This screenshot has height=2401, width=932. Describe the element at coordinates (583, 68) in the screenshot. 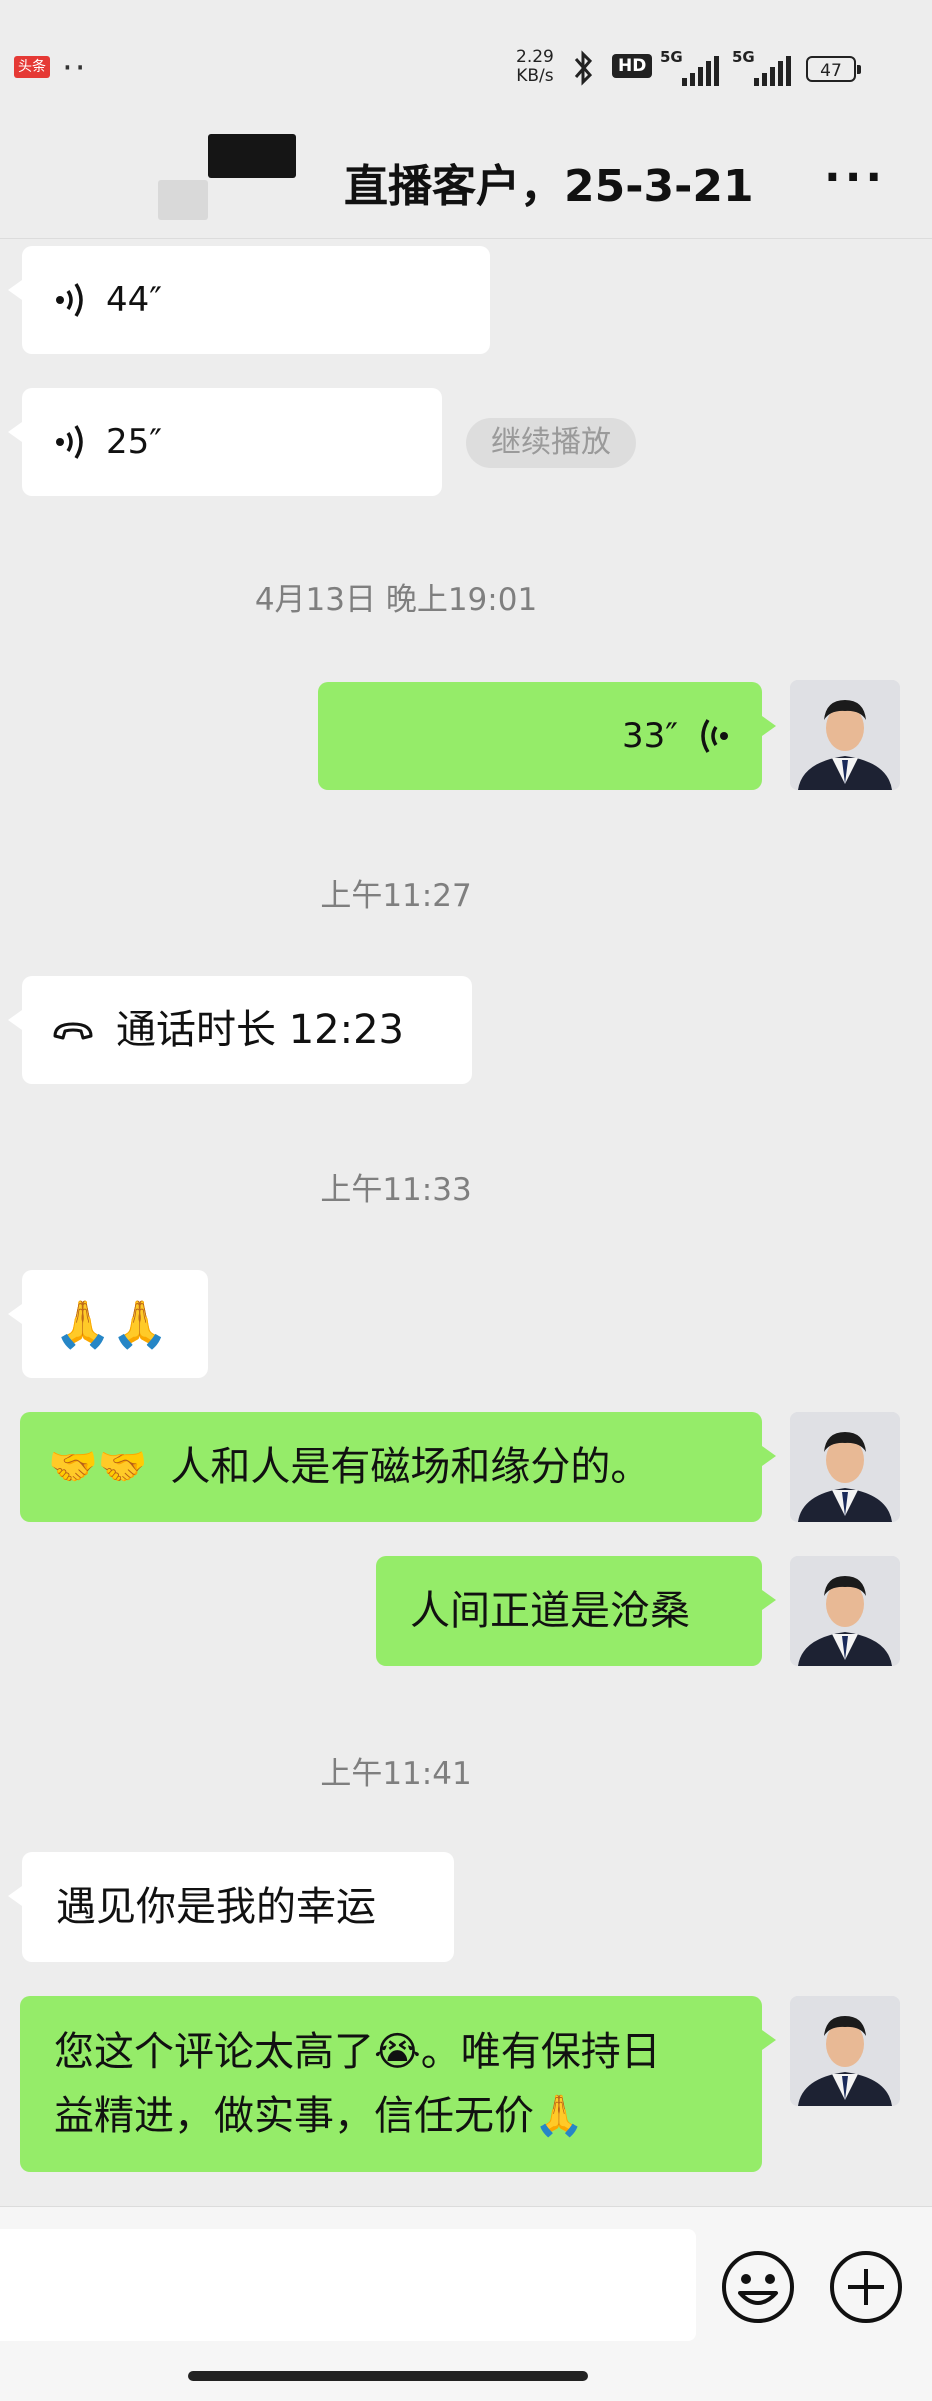

I see `bluetooth-icon` at that location.